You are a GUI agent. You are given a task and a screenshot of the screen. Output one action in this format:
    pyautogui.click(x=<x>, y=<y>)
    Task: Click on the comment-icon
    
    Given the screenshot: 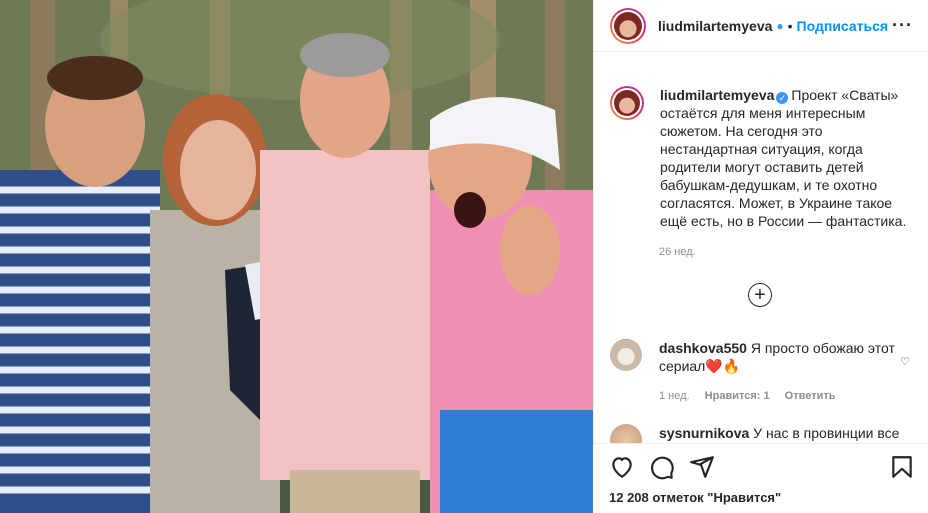 What is the action you would take?
    pyautogui.click(x=662, y=467)
    